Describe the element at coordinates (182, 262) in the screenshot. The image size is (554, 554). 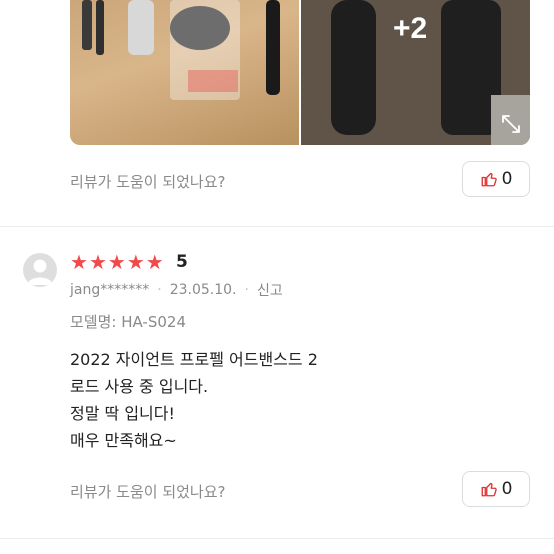
I see `rating-value: 5` at that location.